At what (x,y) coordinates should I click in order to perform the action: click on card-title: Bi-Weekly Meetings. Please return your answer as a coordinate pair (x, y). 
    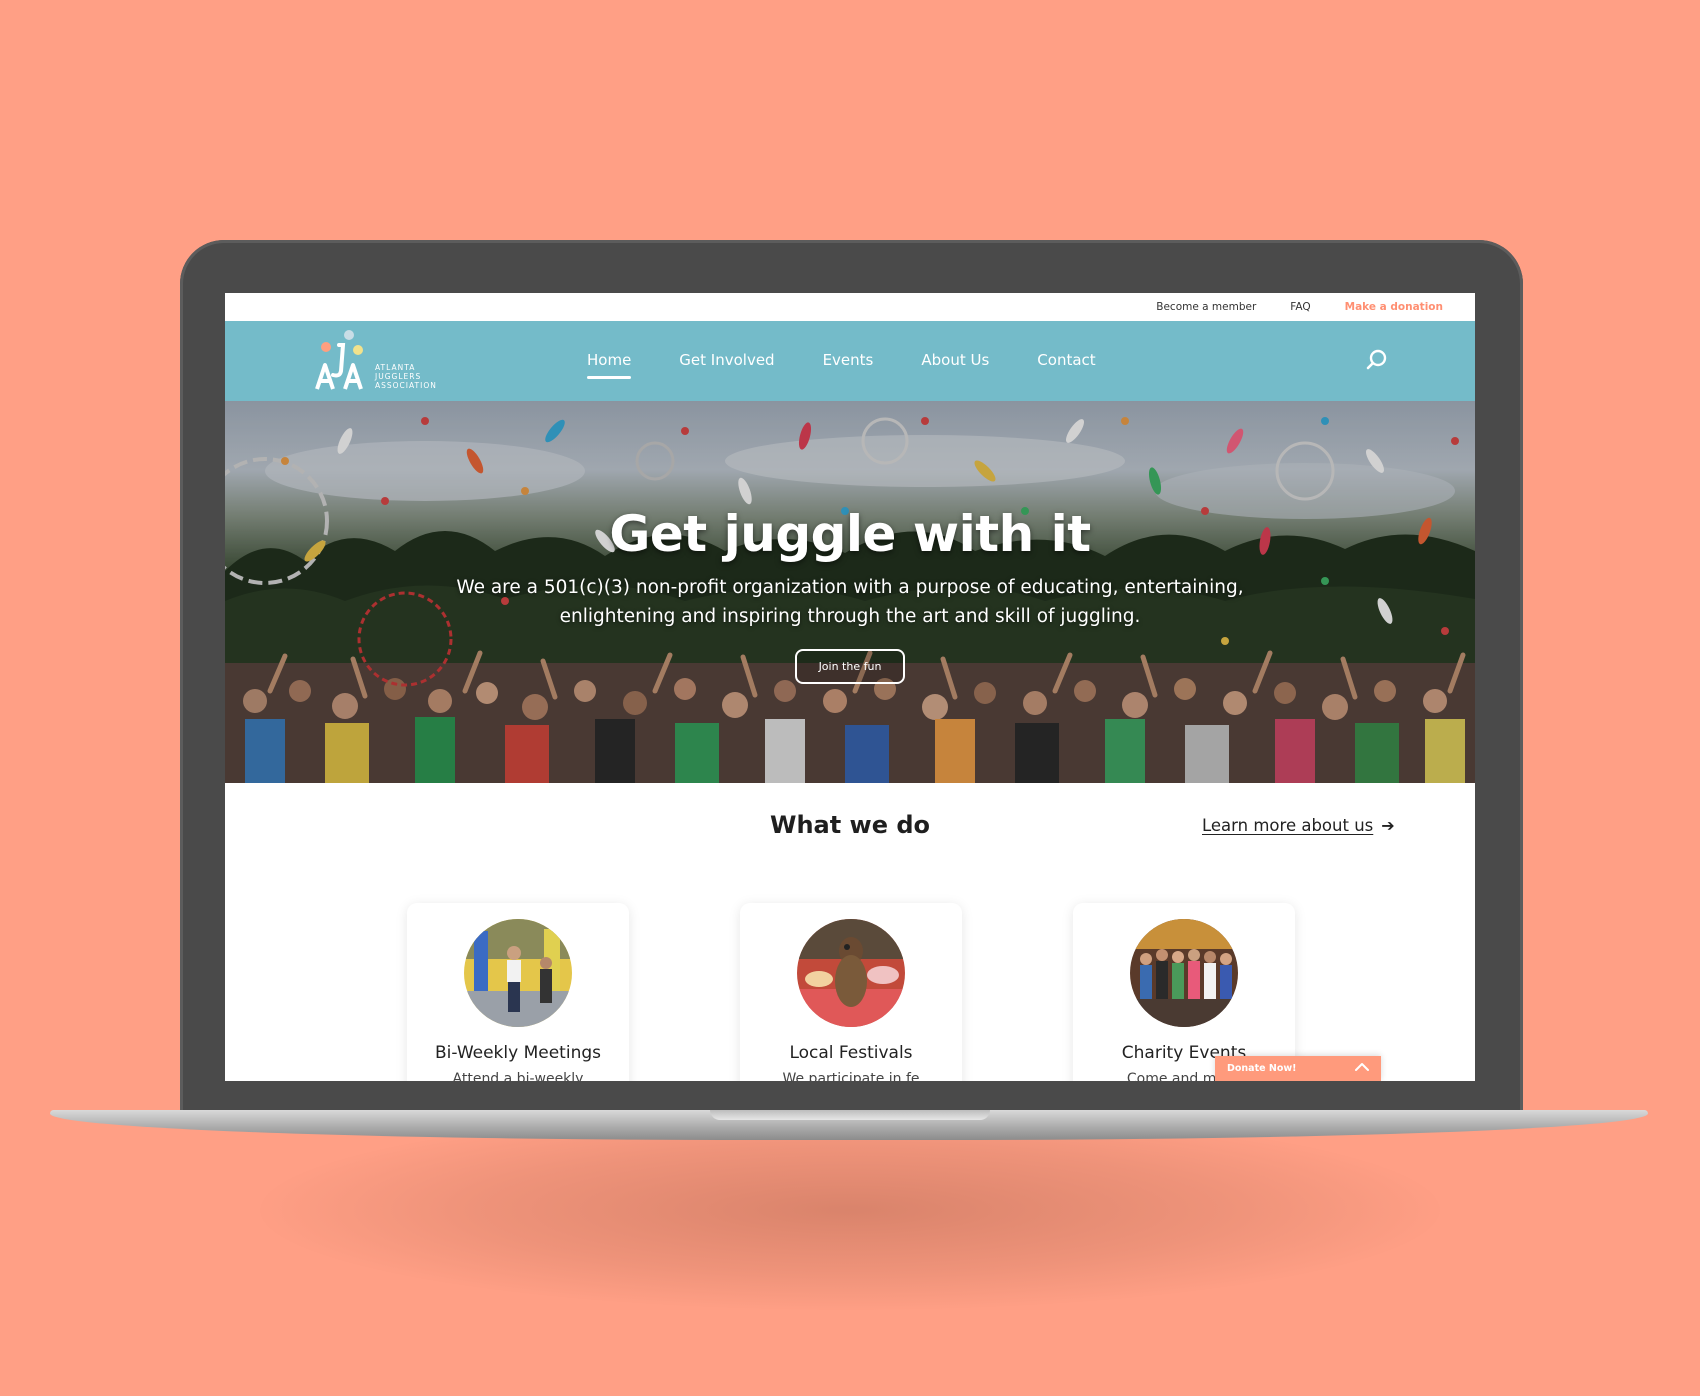
    Looking at the image, I should click on (518, 1053).